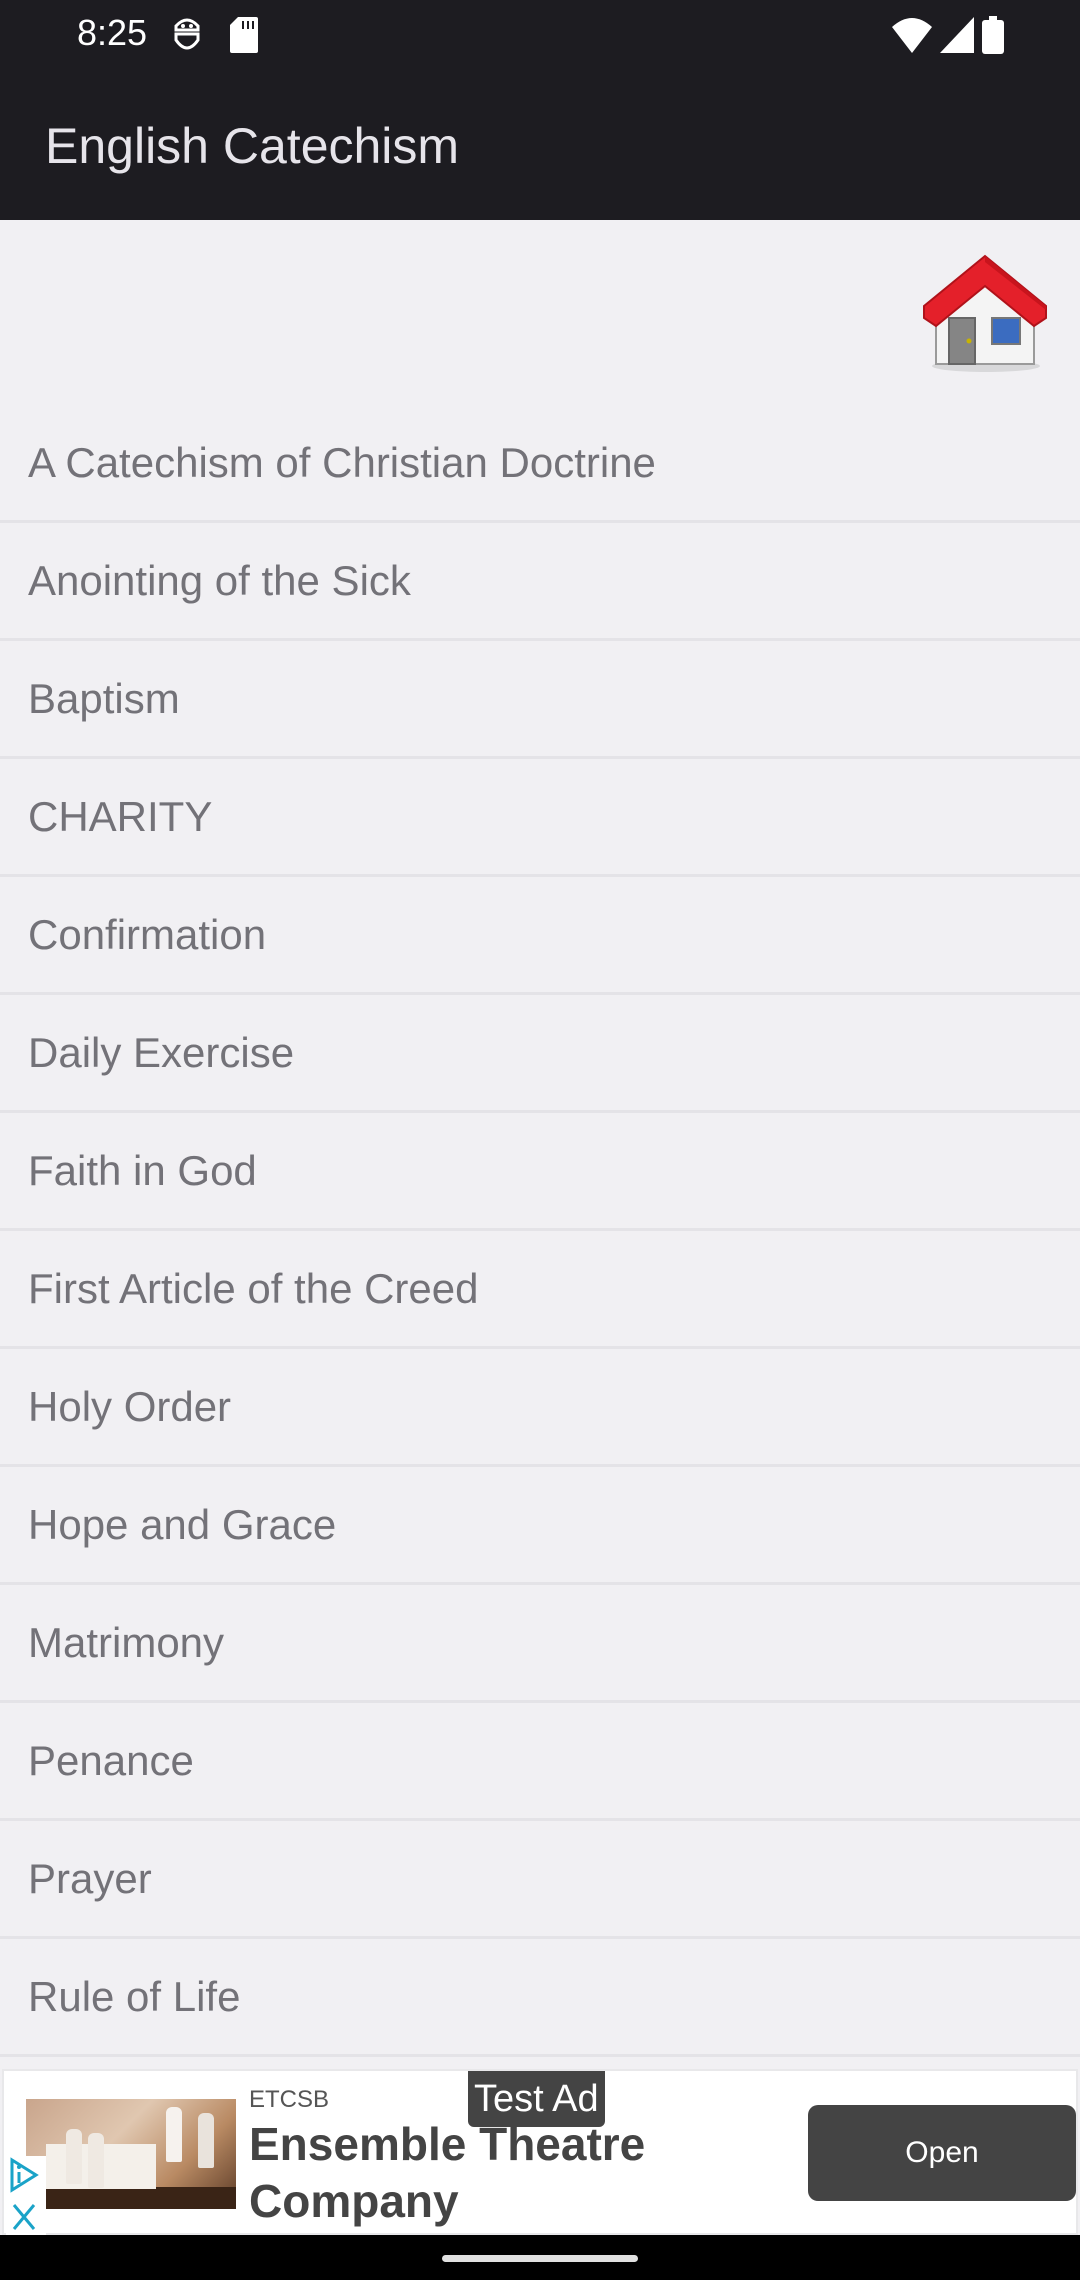 This screenshot has width=1080, height=2280. Describe the element at coordinates (540, 1762) in the screenshot. I see `list-item: Penance` at that location.